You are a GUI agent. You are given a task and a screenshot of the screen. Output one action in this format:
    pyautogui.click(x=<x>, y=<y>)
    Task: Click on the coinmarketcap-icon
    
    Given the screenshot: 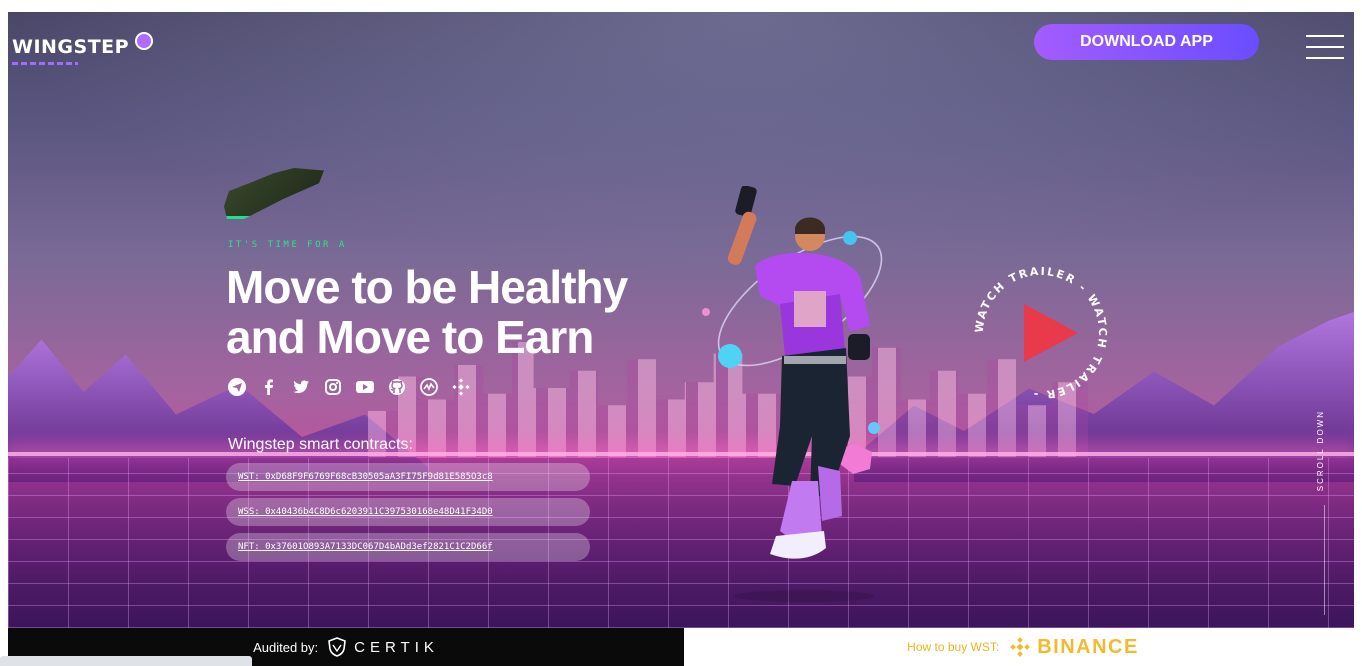 What is the action you would take?
    pyautogui.click(x=429, y=387)
    